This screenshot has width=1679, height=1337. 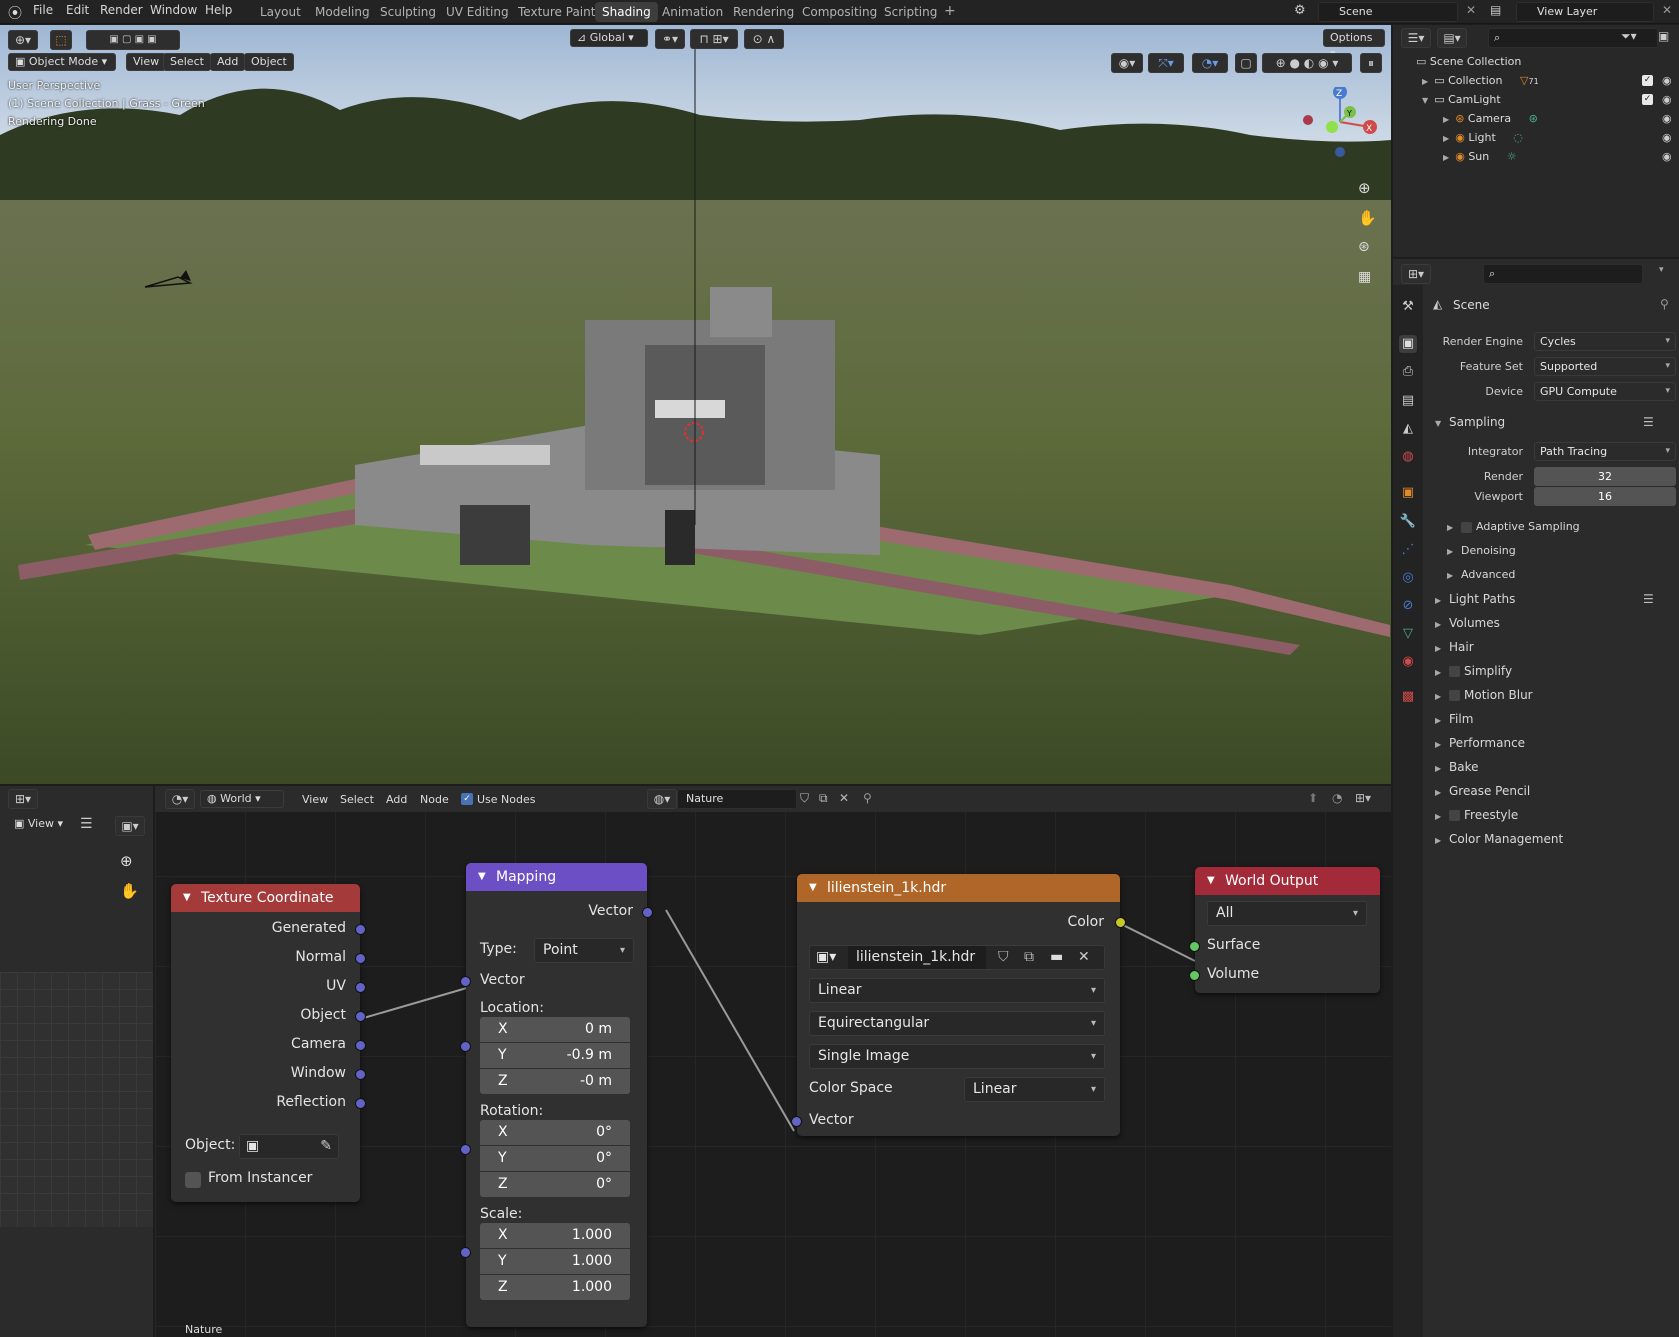 What do you see at coordinates (1408, 372) in the screenshot?
I see `output-tab-icon: ⎙` at bounding box center [1408, 372].